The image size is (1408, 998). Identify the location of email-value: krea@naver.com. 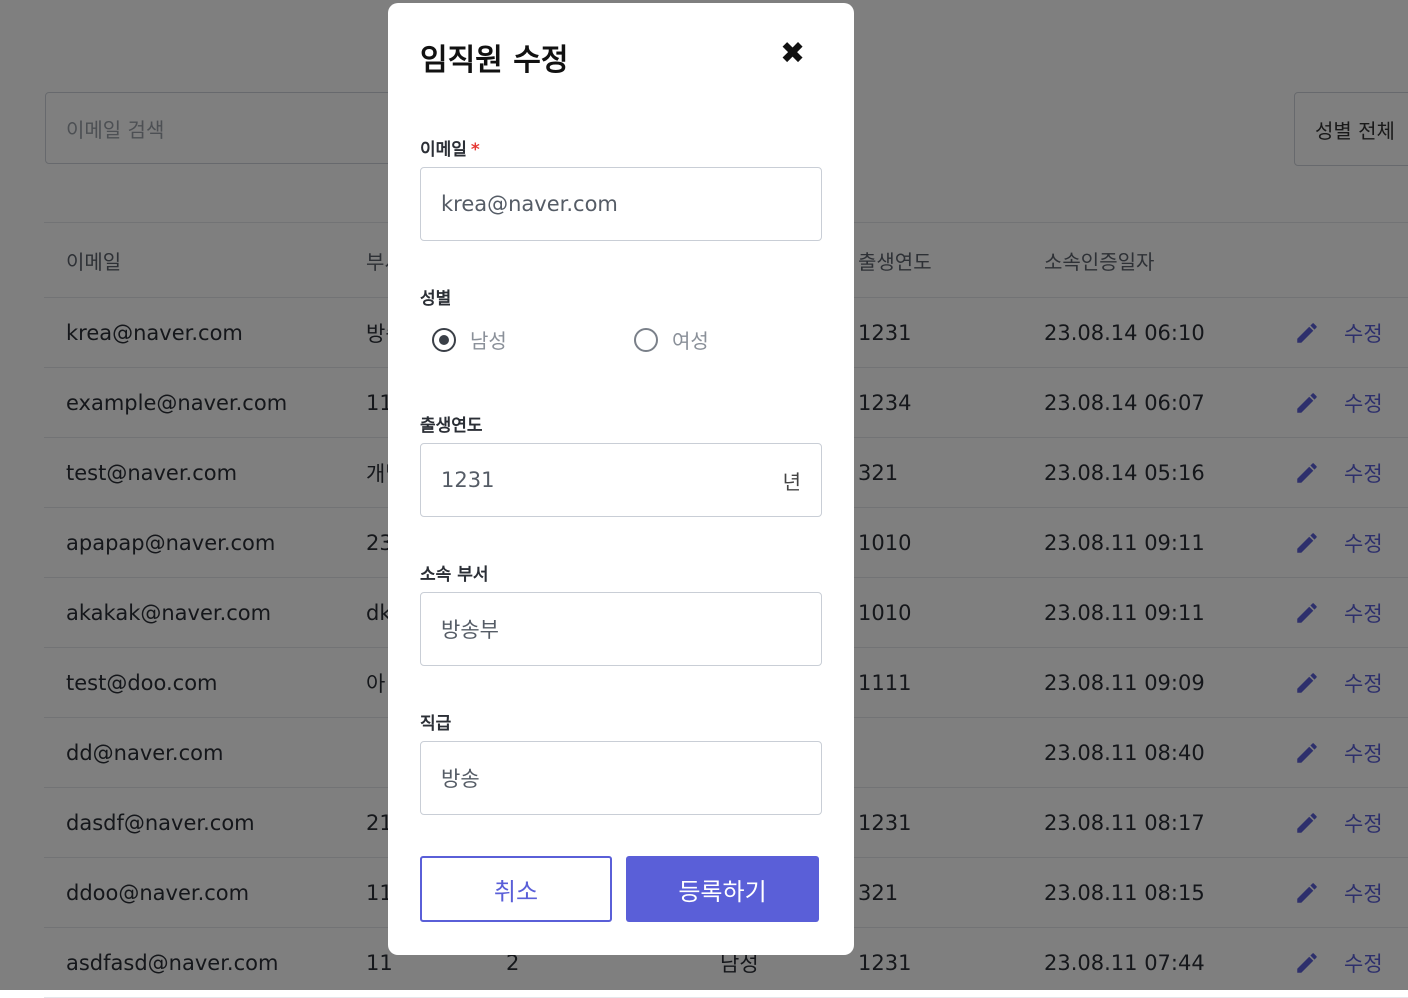
(529, 204).